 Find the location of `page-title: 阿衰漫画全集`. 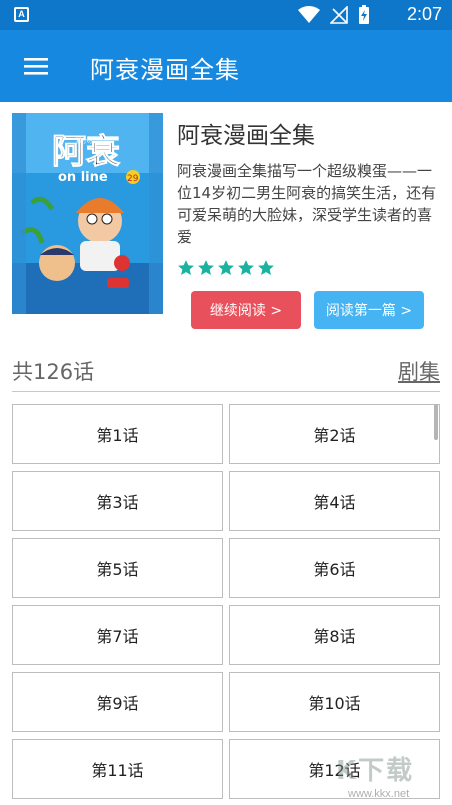

page-title: 阿衰漫画全集 is located at coordinates (165, 70).